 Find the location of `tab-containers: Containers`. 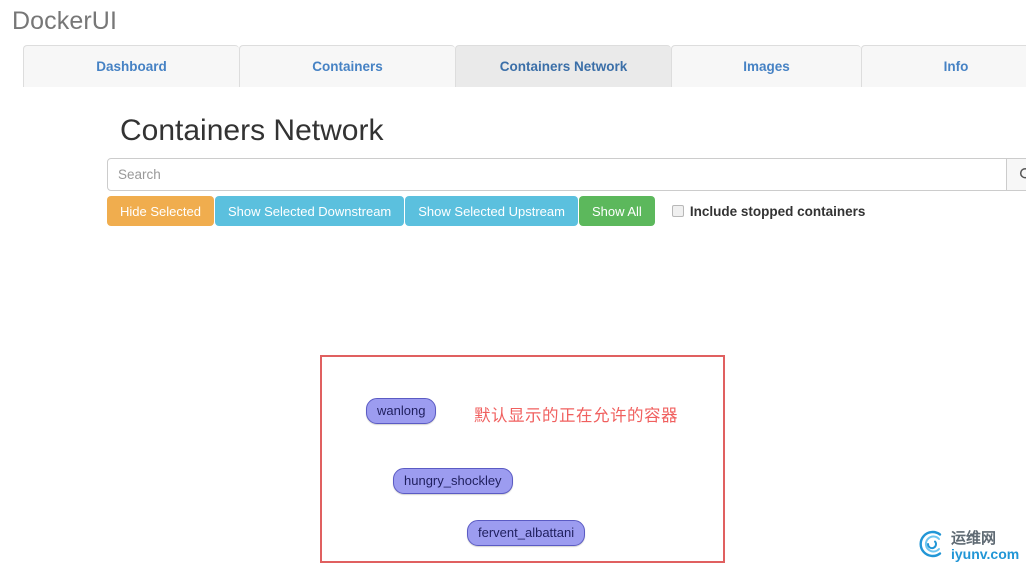

tab-containers: Containers is located at coordinates (347, 66).